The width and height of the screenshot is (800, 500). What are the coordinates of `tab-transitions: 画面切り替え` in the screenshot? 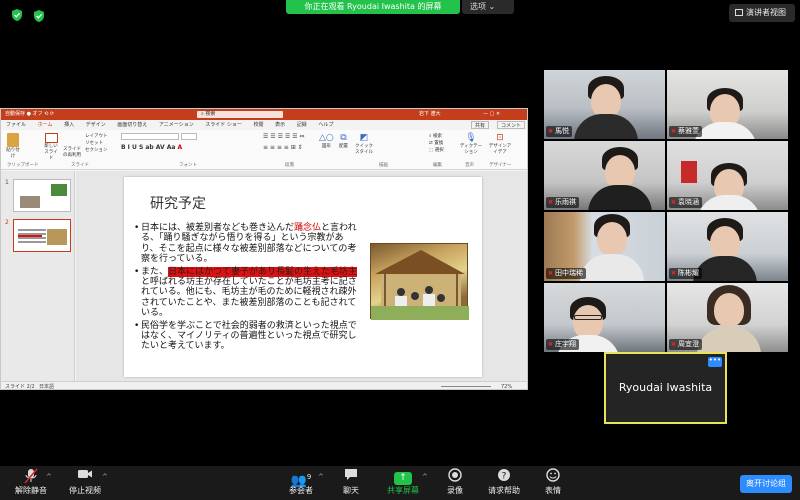 It's located at (132, 125).